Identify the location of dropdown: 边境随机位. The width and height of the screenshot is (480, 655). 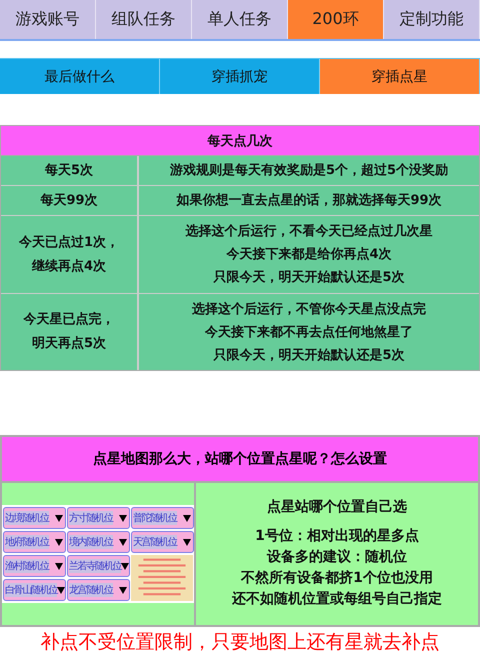
(34, 518).